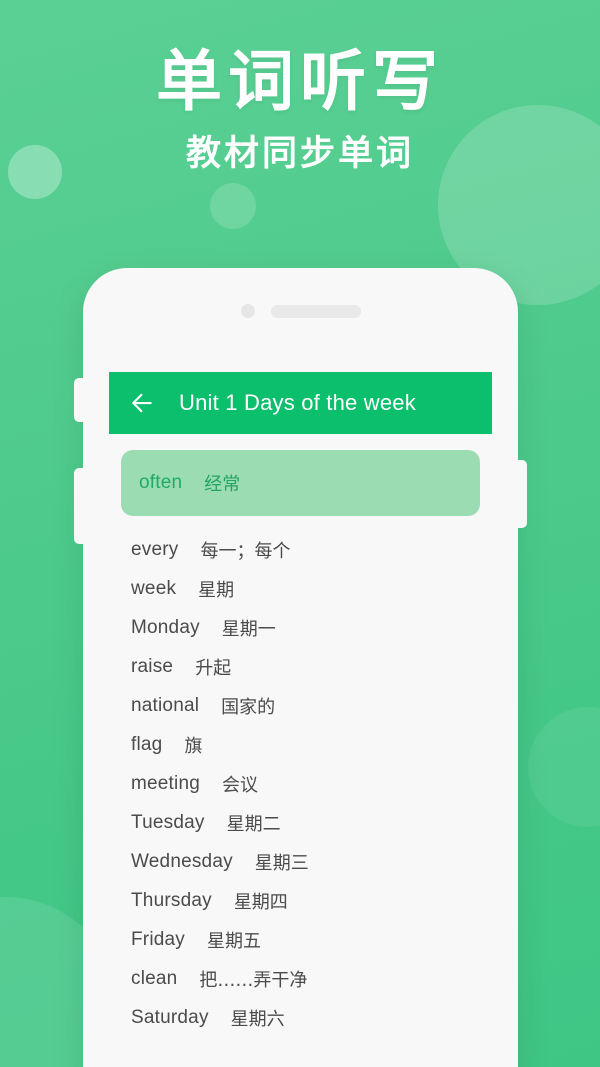  I want to click on word-chinese: 经常, so click(222, 484).